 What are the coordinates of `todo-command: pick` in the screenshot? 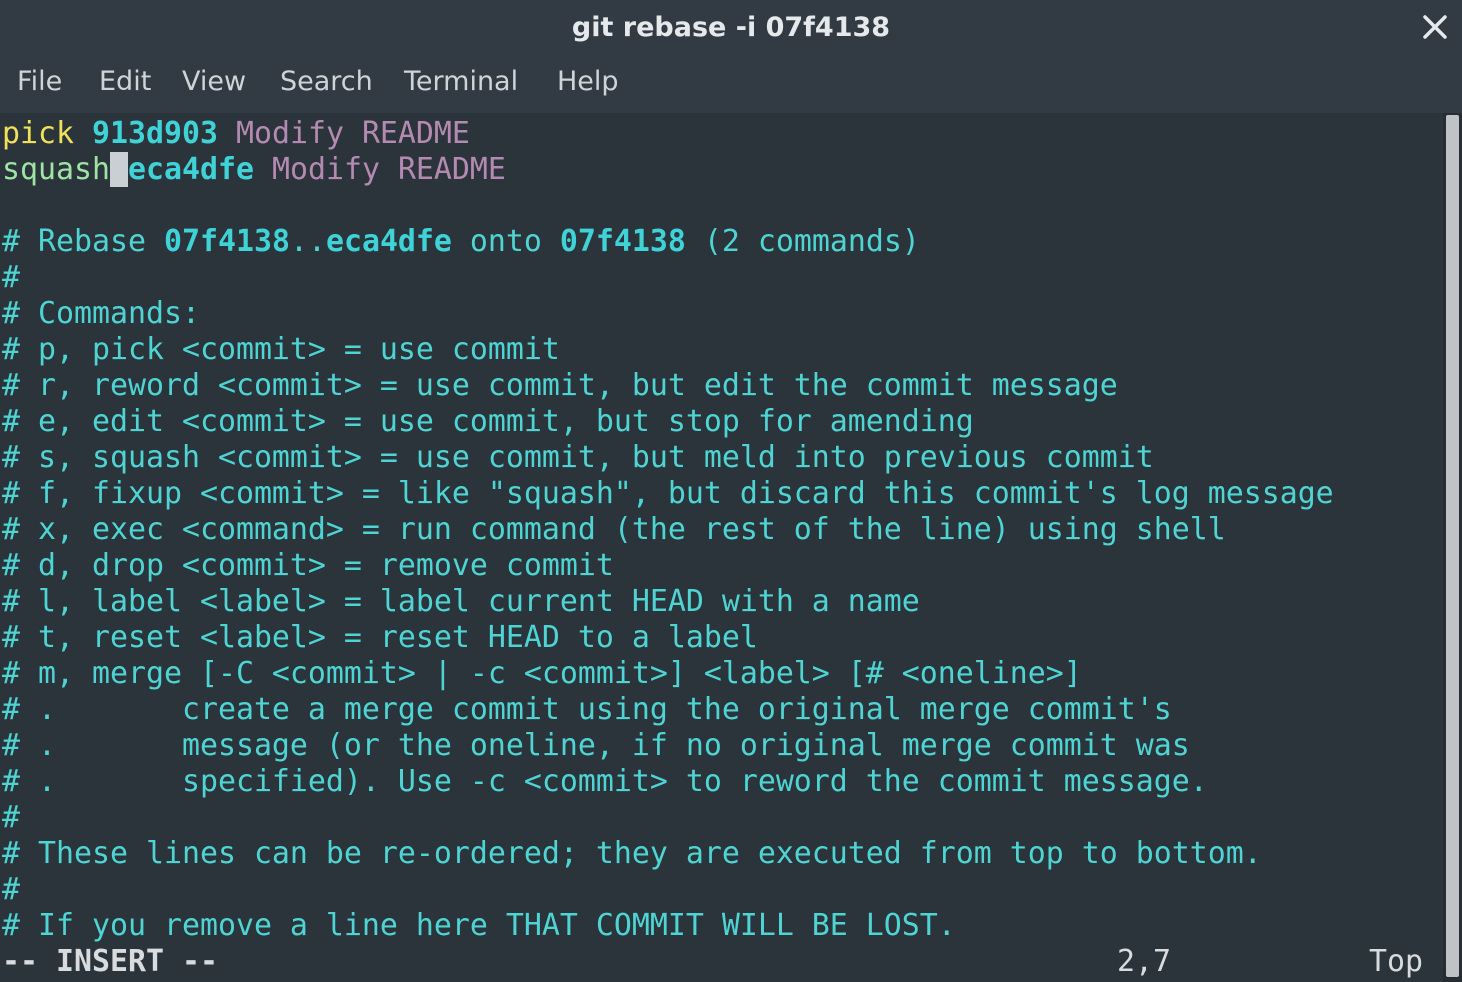 It's located at (38, 133).